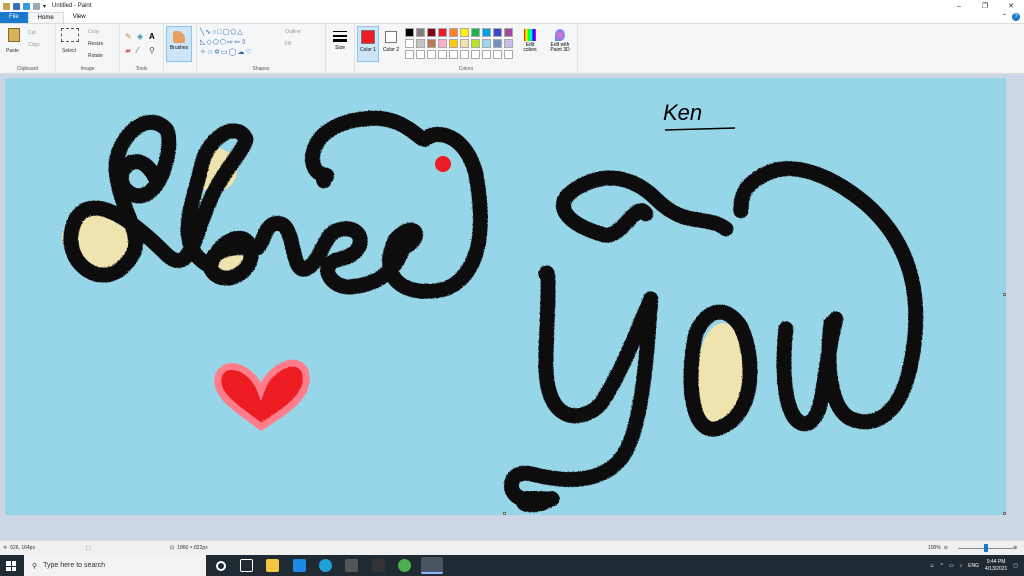 This screenshot has width=1024, height=576. Describe the element at coordinates (368, 44) in the screenshot. I see `color1-button: Color 1` at that location.